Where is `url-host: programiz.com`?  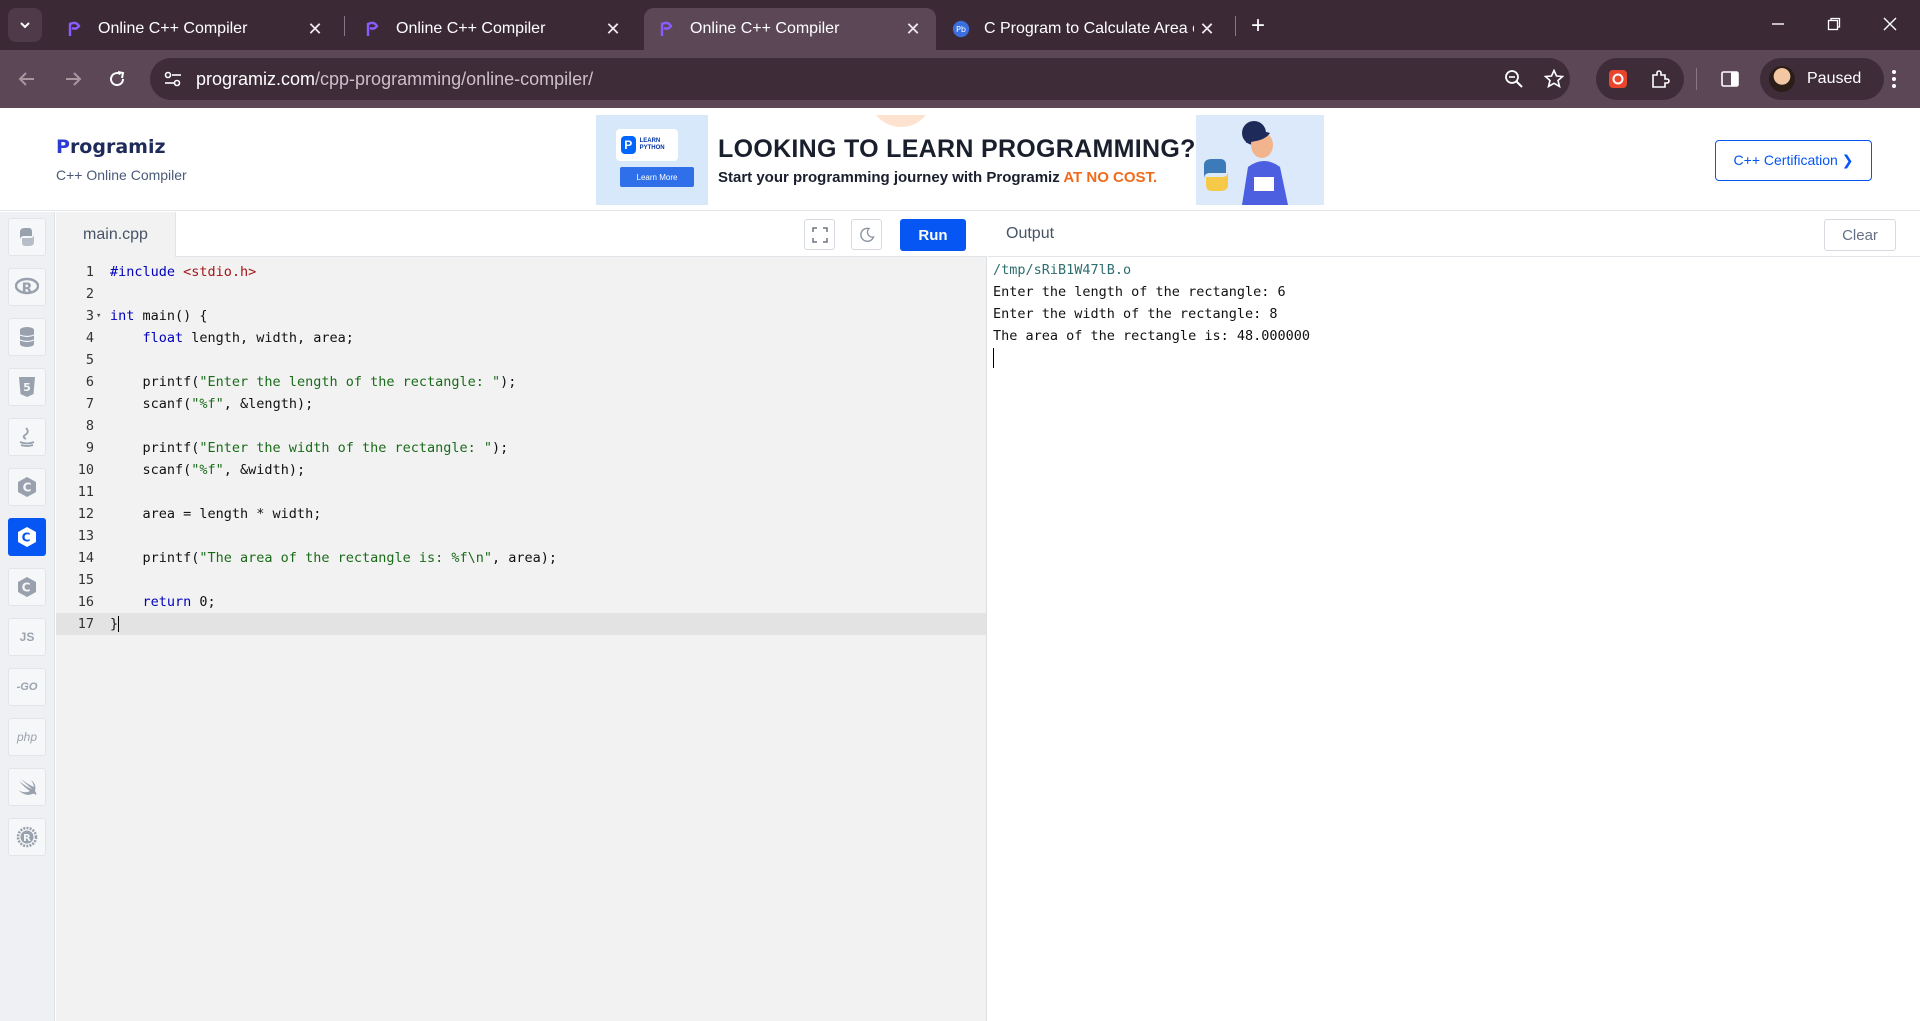 url-host: programiz.com is located at coordinates (256, 79).